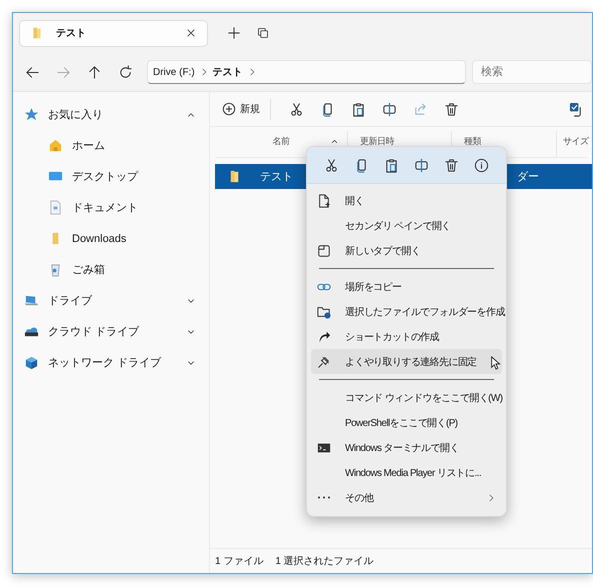 This screenshot has width=593, height=587. Describe the element at coordinates (406, 422) in the screenshot. I see `menu-item: PowerShellをここで開く(P)` at that location.